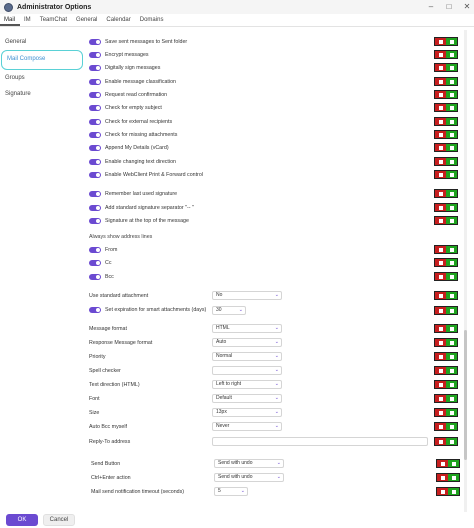  What do you see at coordinates (22, 520) in the screenshot?
I see `ok-button: OK` at bounding box center [22, 520].